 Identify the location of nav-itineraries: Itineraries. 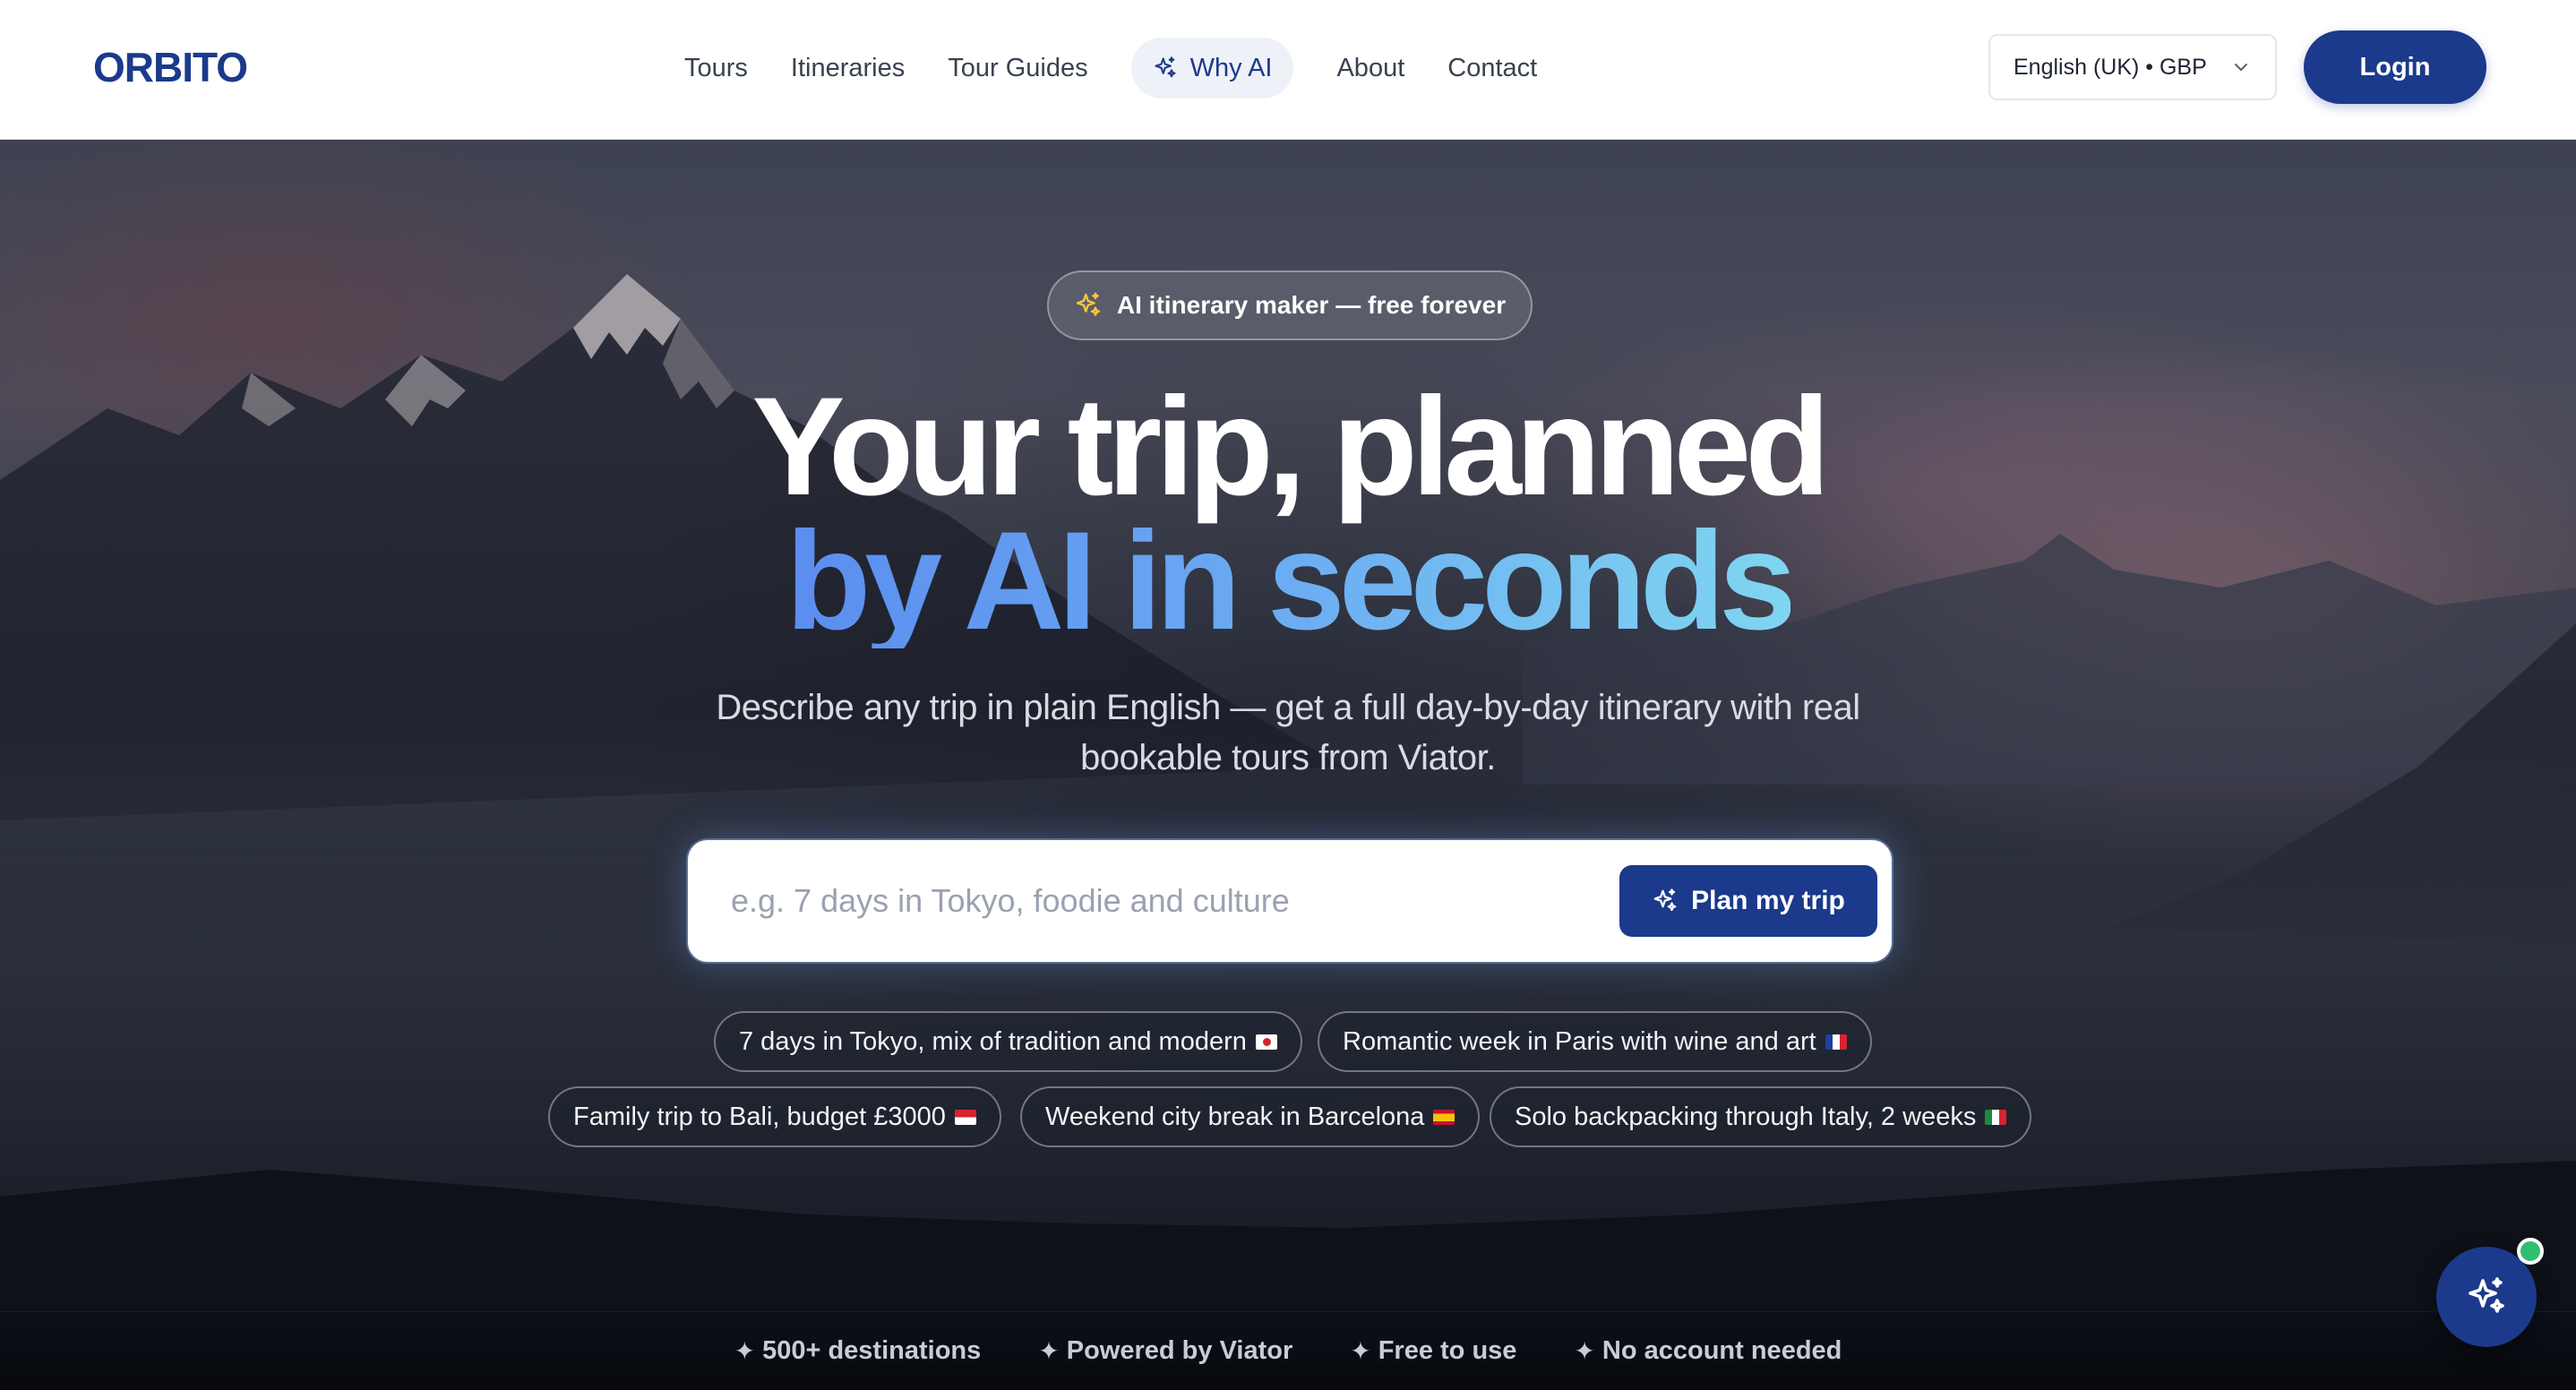
(847, 68).